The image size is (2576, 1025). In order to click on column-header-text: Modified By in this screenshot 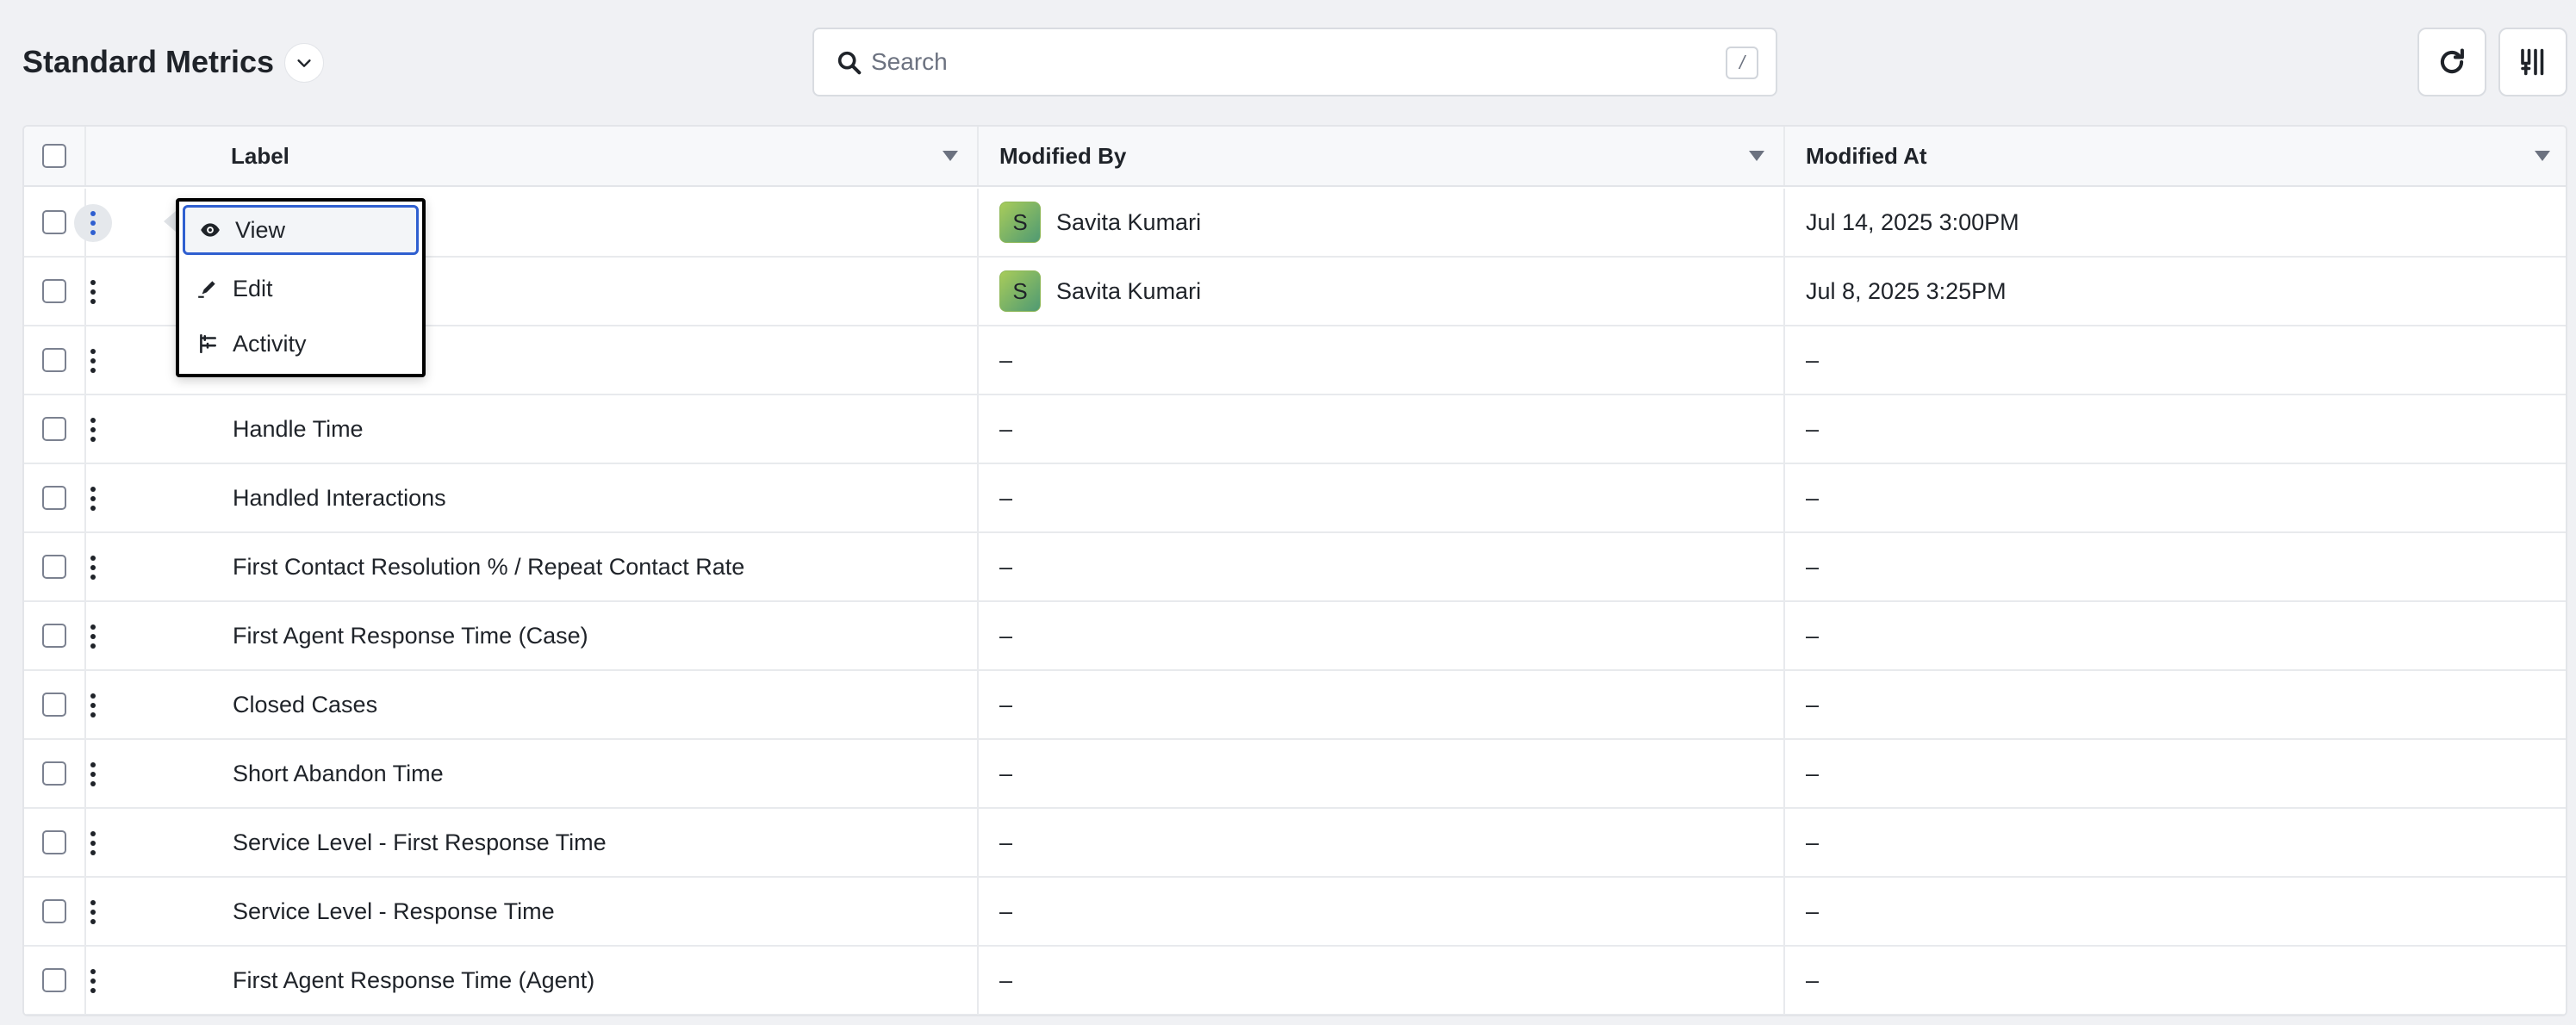, I will do `click(1063, 155)`.